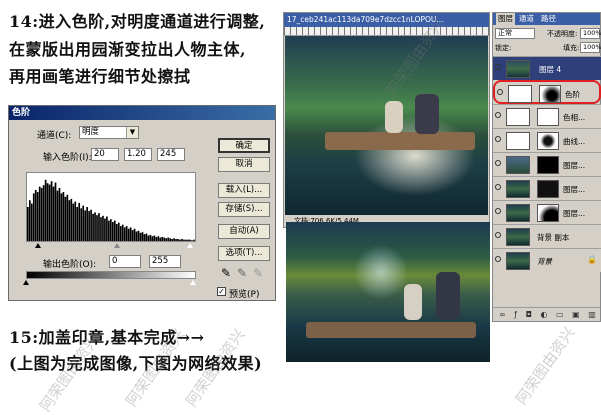 Image resolution: width=601 pixels, height=415 pixels. Describe the element at coordinates (117, 245) in the screenshot. I see `input-gamma-slider` at that location.